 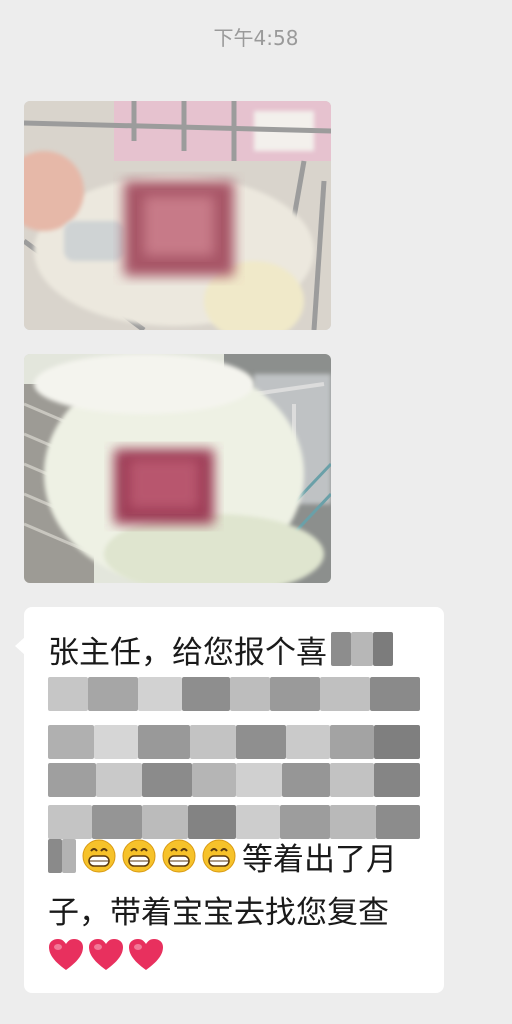 What do you see at coordinates (319, 859) in the screenshot?
I see `message-text-line-6: 等着出了月` at bounding box center [319, 859].